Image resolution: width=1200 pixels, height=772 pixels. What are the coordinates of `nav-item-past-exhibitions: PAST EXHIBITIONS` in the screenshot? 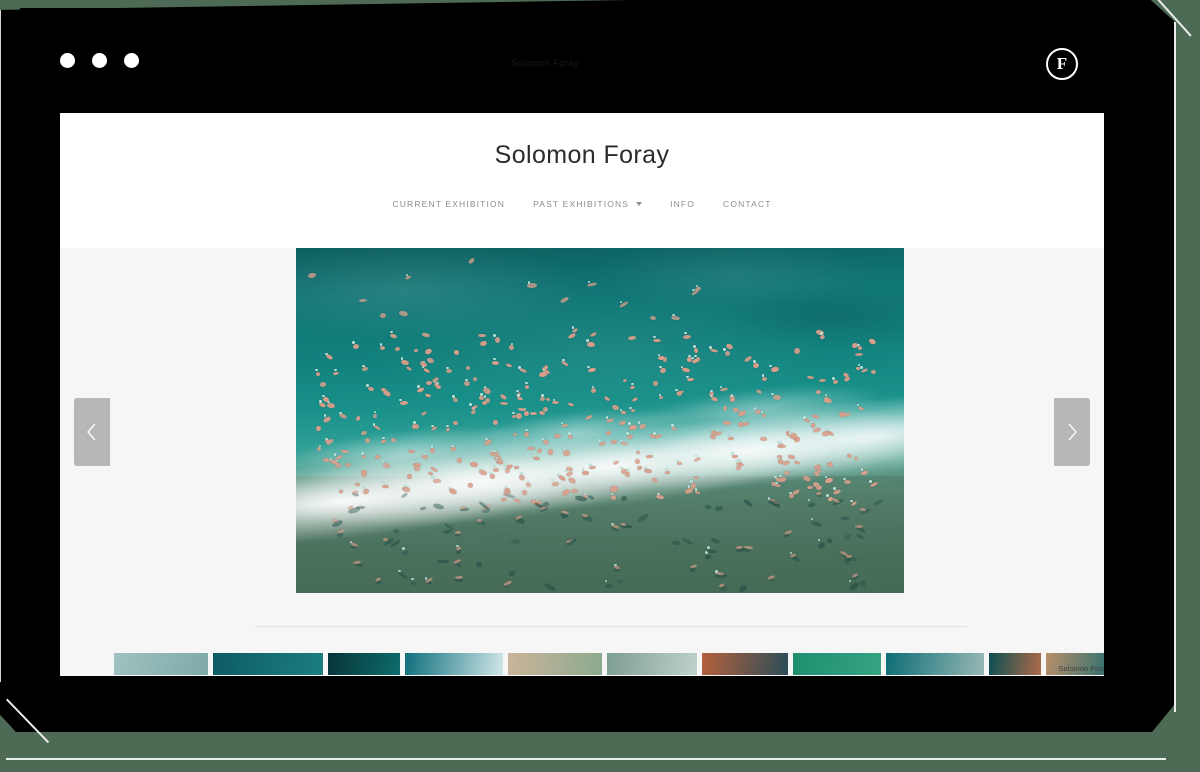 It's located at (587, 204).